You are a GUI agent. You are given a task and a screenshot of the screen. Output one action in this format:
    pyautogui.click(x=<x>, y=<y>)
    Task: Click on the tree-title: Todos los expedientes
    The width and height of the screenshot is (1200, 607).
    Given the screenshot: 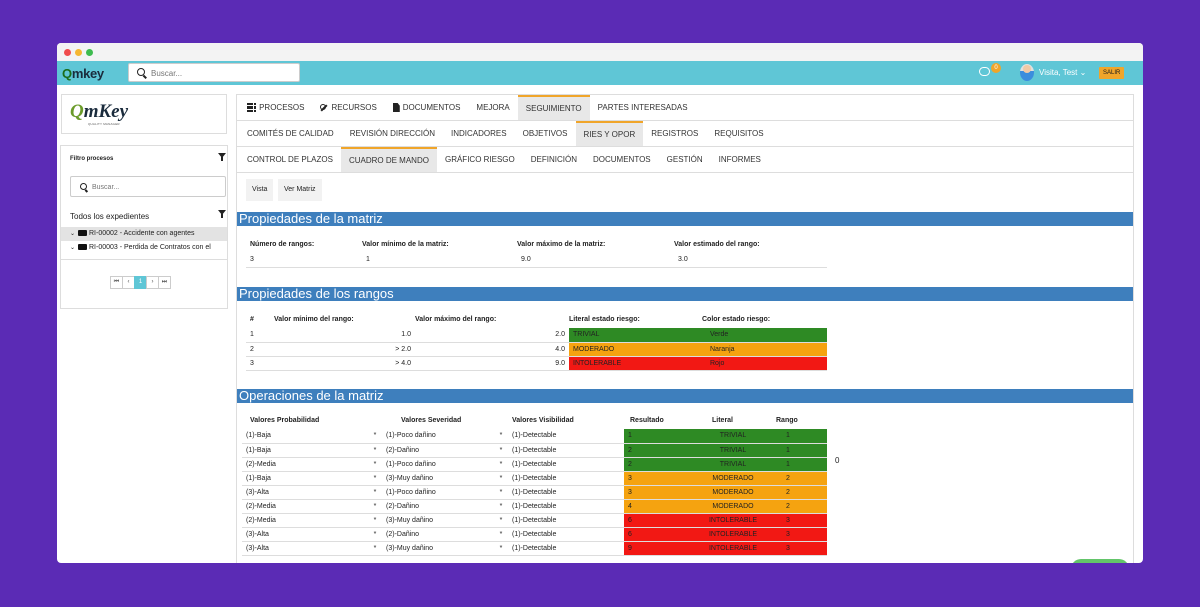 What is the action you would take?
    pyautogui.click(x=110, y=216)
    